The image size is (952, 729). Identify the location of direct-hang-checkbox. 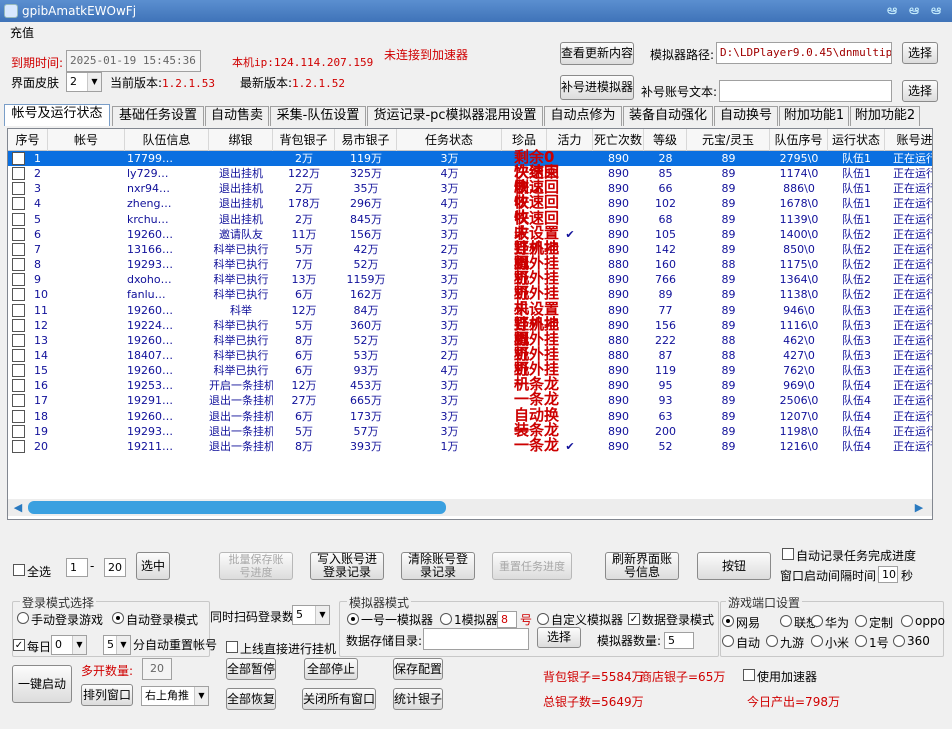
(232, 647).